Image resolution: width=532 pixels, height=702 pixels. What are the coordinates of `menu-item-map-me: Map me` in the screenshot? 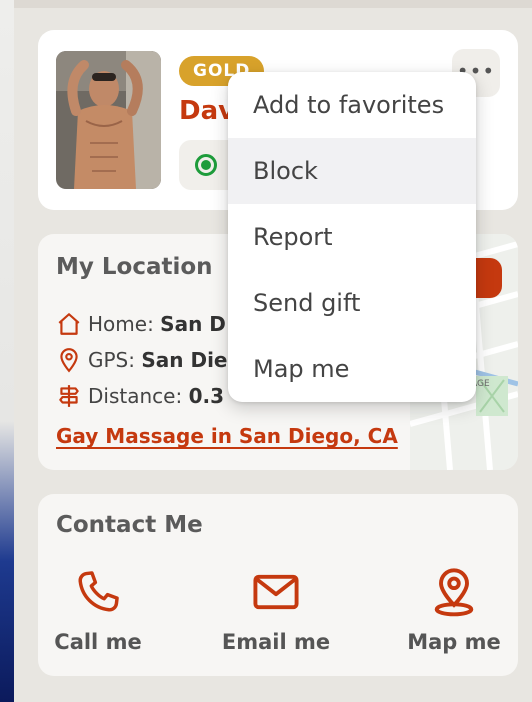 It's located at (352, 369).